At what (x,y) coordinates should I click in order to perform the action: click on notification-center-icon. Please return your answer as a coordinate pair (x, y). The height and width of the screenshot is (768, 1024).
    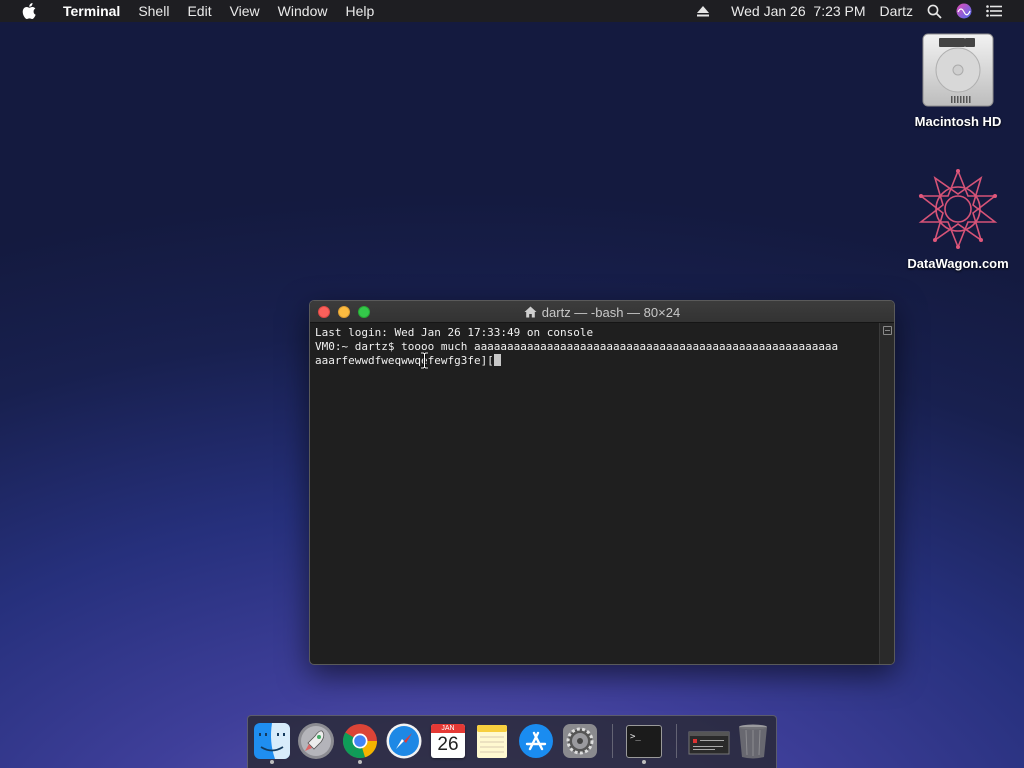
    Looking at the image, I should click on (994, 11).